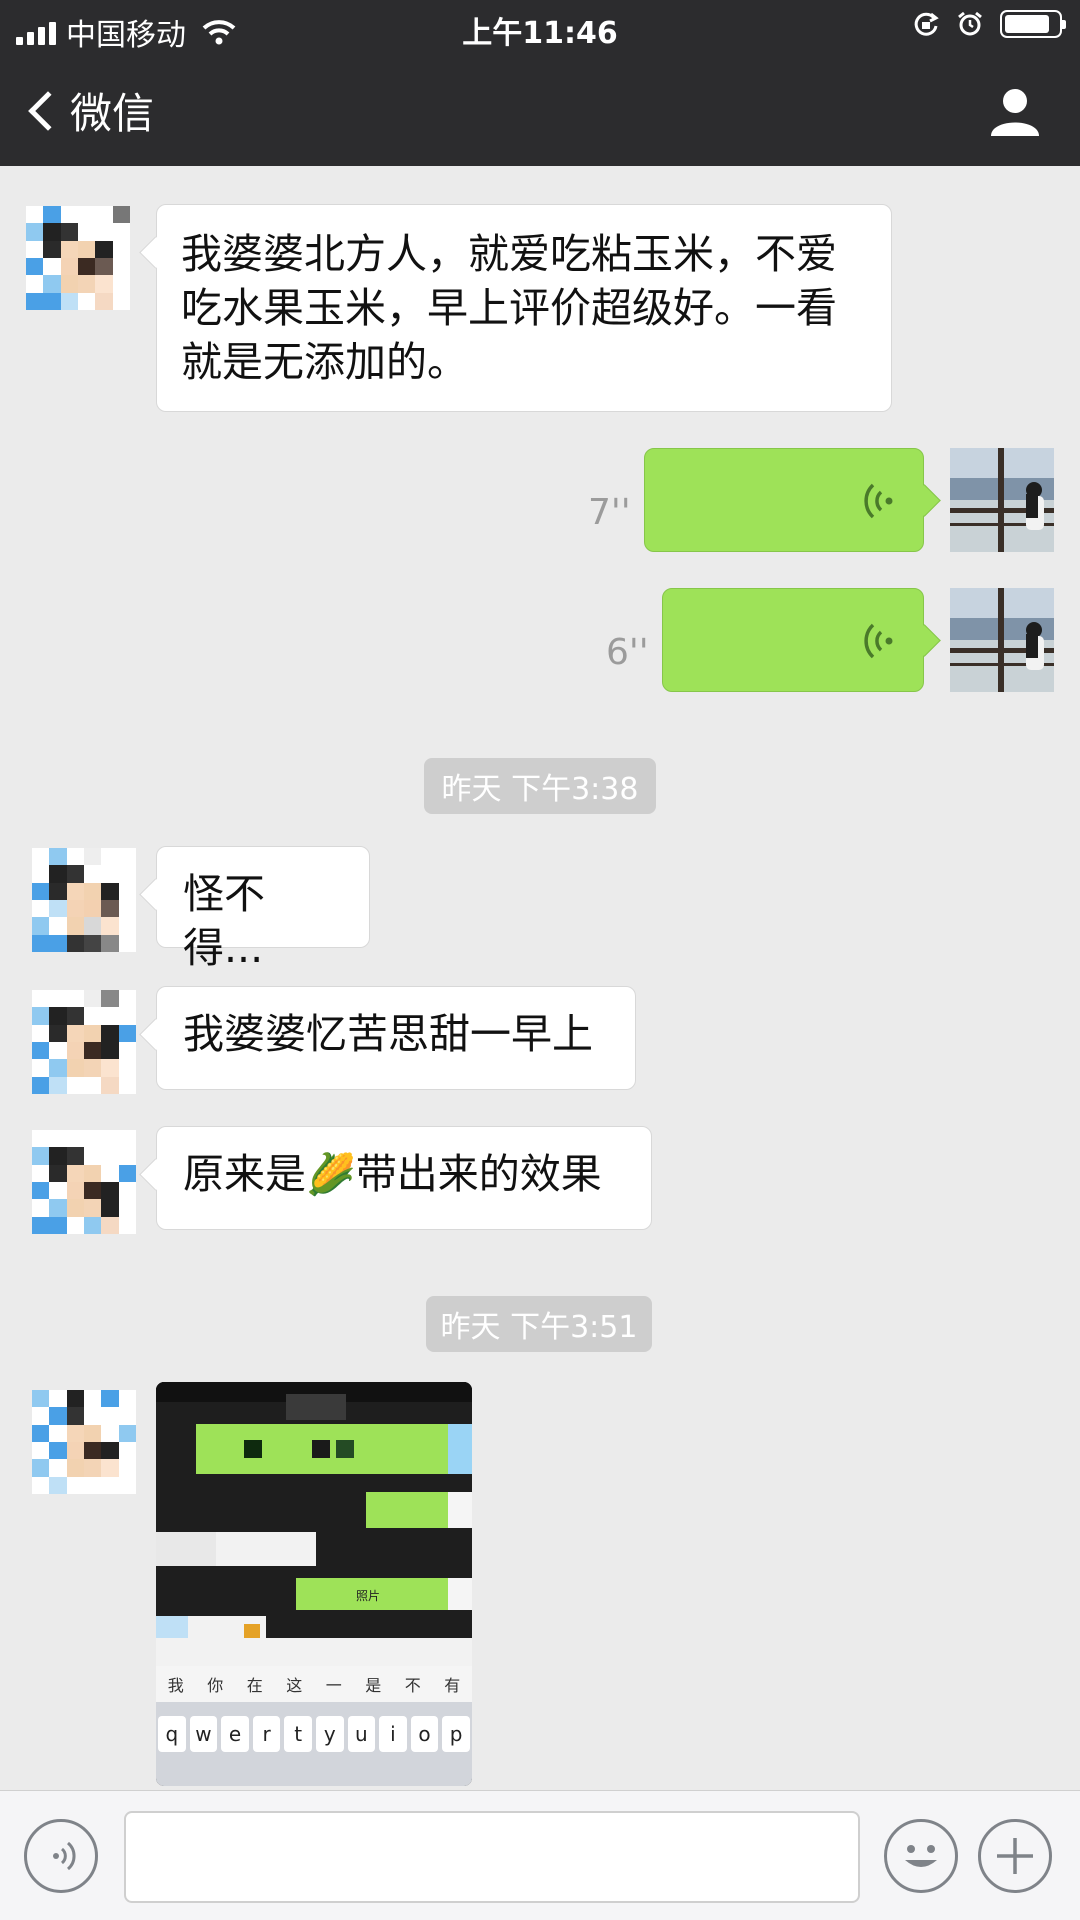 The width and height of the screenshot is (1080, 1920). What do you see at coordinates (48, 110) in the screenshot?
I see `chevron-left-icon` at bounding box center [48, 110].